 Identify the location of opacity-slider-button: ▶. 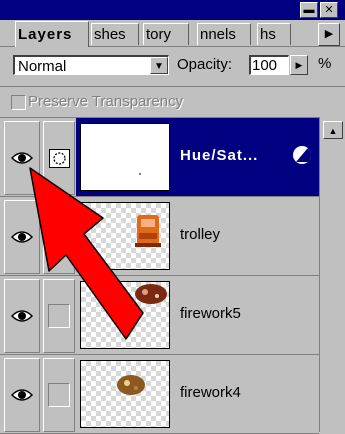
(299, 65).